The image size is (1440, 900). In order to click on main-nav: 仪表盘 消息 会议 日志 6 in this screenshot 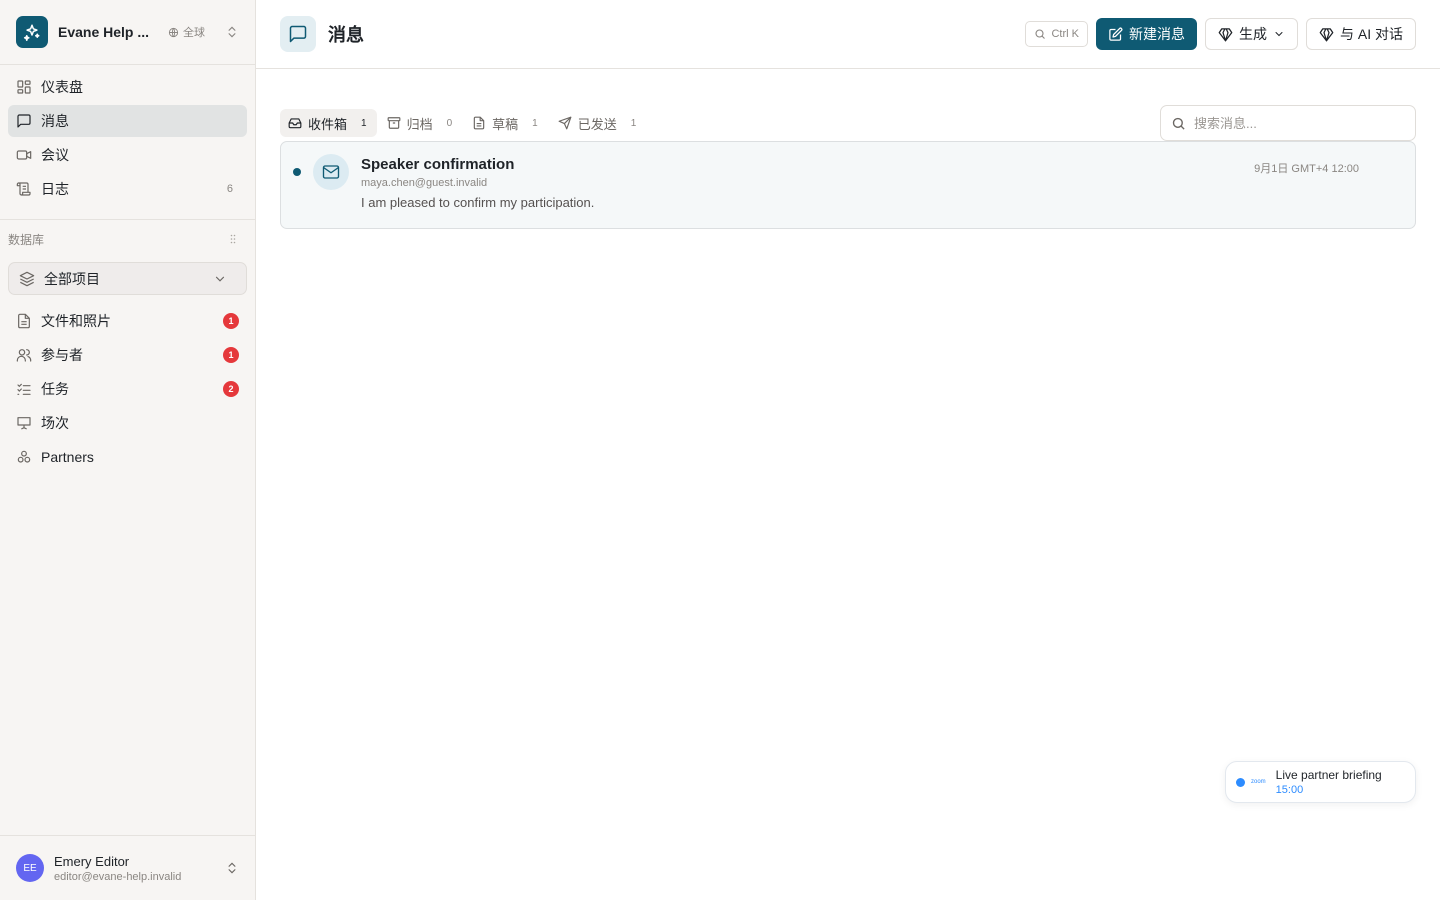, I will do `click(127, 135)`.